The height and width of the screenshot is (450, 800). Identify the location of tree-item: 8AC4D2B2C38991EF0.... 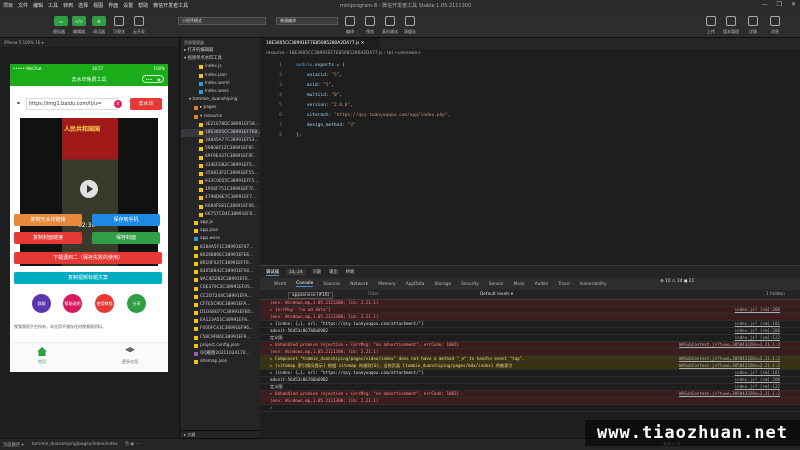
(220, 280).